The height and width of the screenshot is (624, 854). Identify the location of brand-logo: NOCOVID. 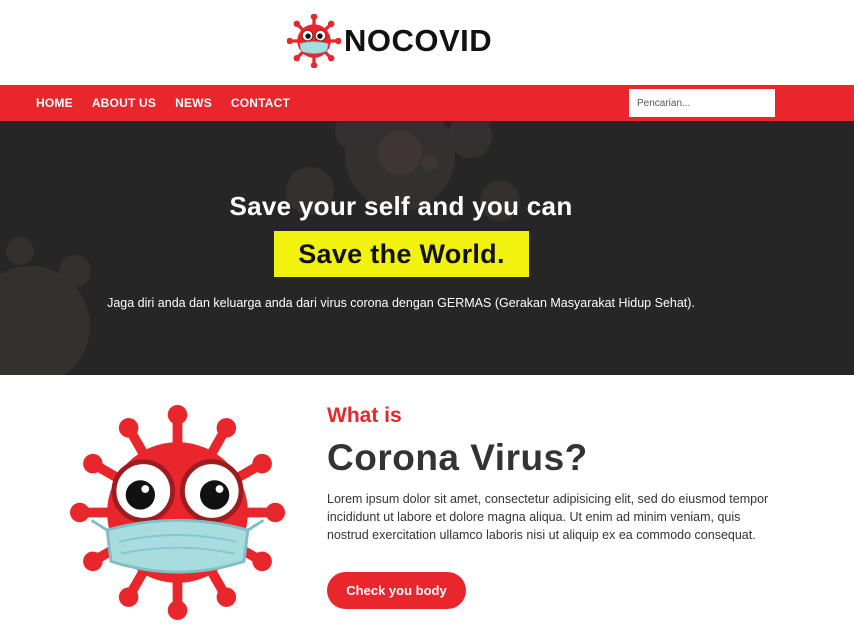
(389, 41).